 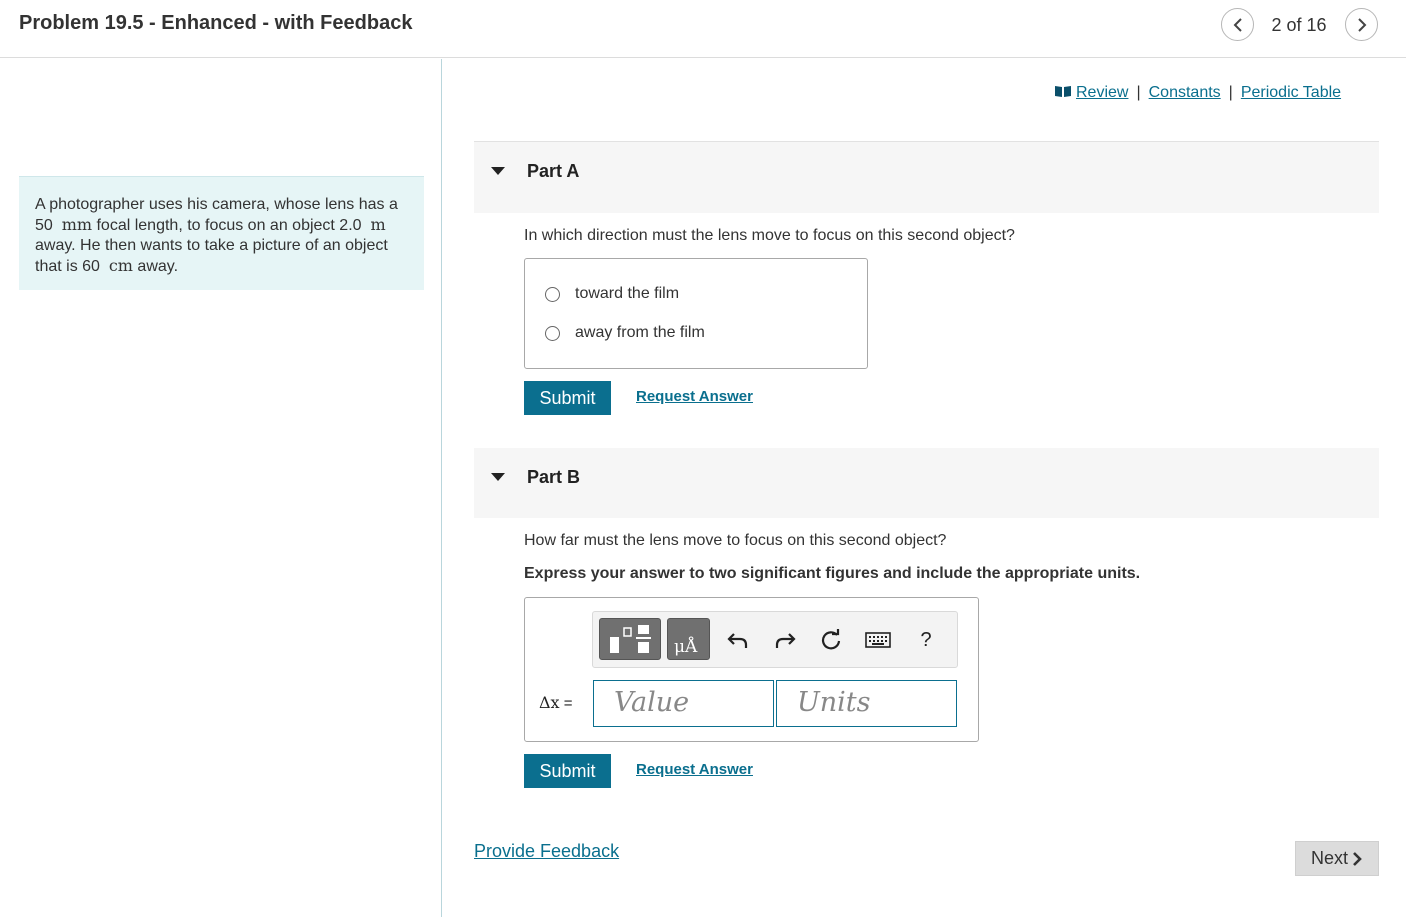 I want to click on templates-icon, so click(x=630, y=639).